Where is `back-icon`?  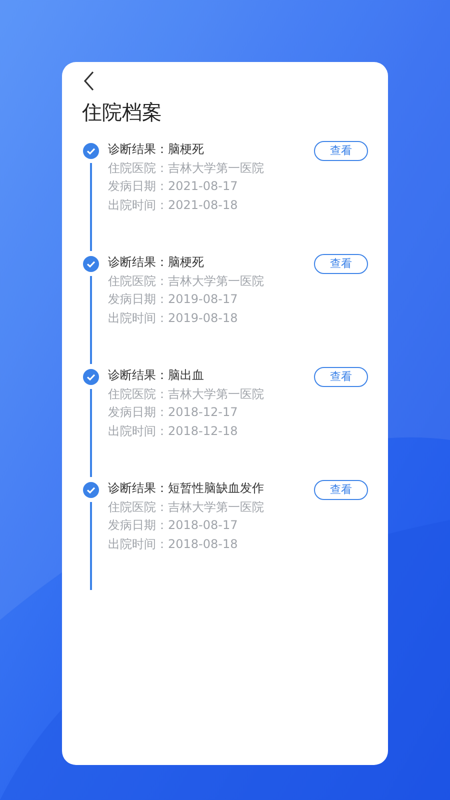 back-icon is located at coordinates (89, 81).